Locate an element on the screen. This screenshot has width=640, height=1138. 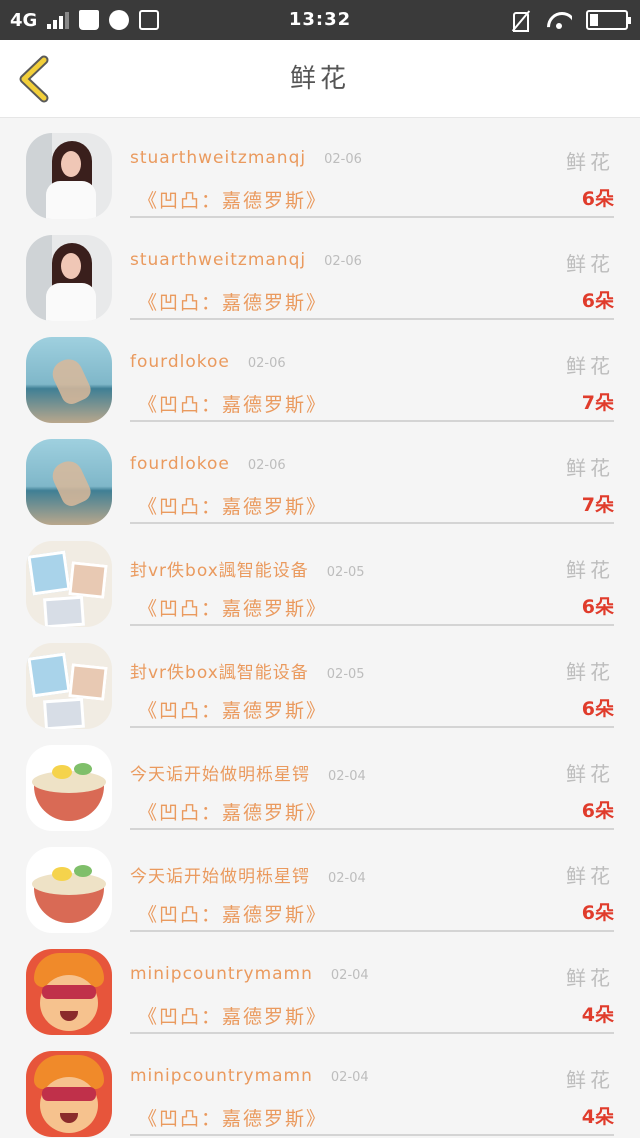
page-title: 鲜花 is located at coordinates (319, 79).